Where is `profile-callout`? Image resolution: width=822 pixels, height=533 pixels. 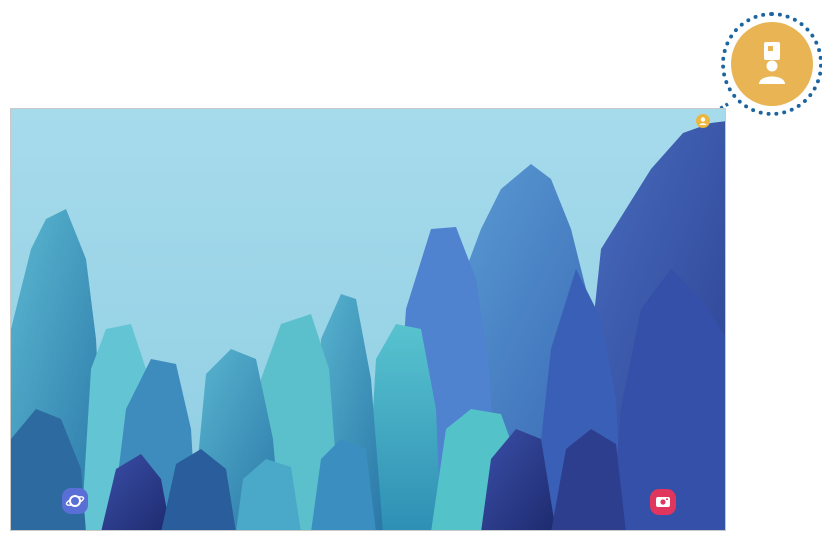
profile-callout is located at coordinates (771, 64).